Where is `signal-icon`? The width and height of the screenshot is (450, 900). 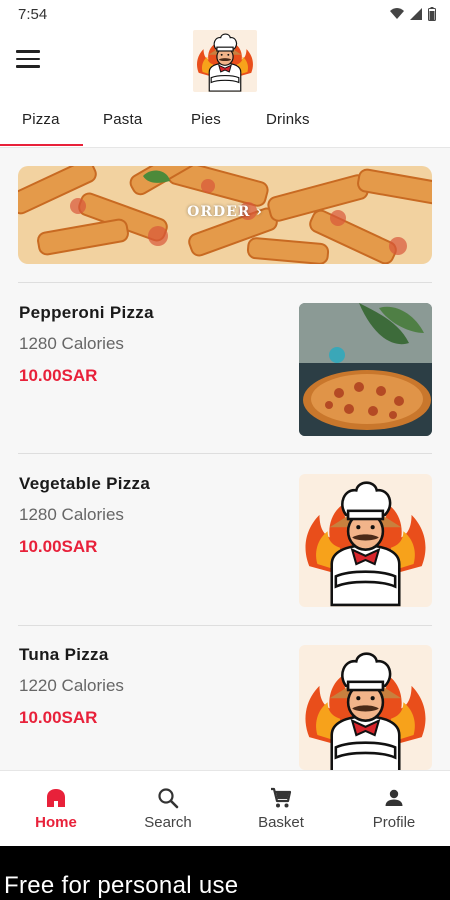 signal-icon is located at coordinates (416, 14).